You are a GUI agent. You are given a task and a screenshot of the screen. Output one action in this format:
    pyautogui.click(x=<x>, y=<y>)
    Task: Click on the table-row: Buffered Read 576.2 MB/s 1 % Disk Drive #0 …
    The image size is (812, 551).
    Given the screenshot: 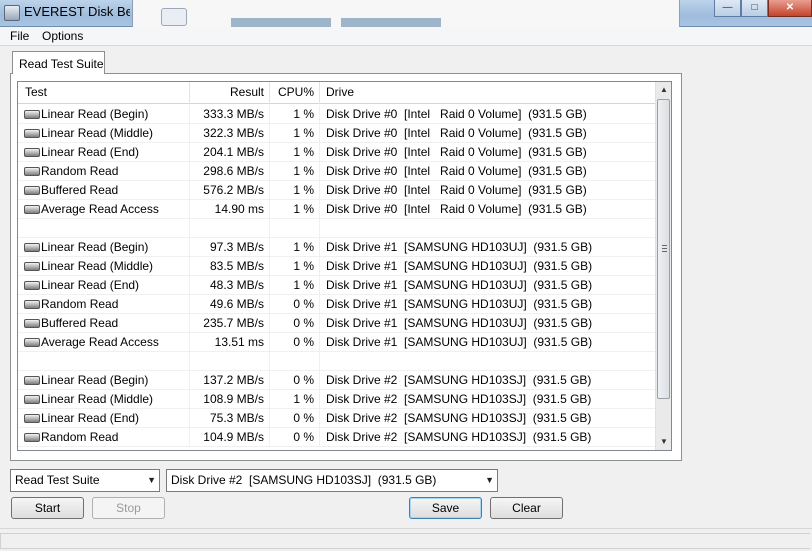 What is the action you would take?
    pyautogui.click(x=337, y=190)
    